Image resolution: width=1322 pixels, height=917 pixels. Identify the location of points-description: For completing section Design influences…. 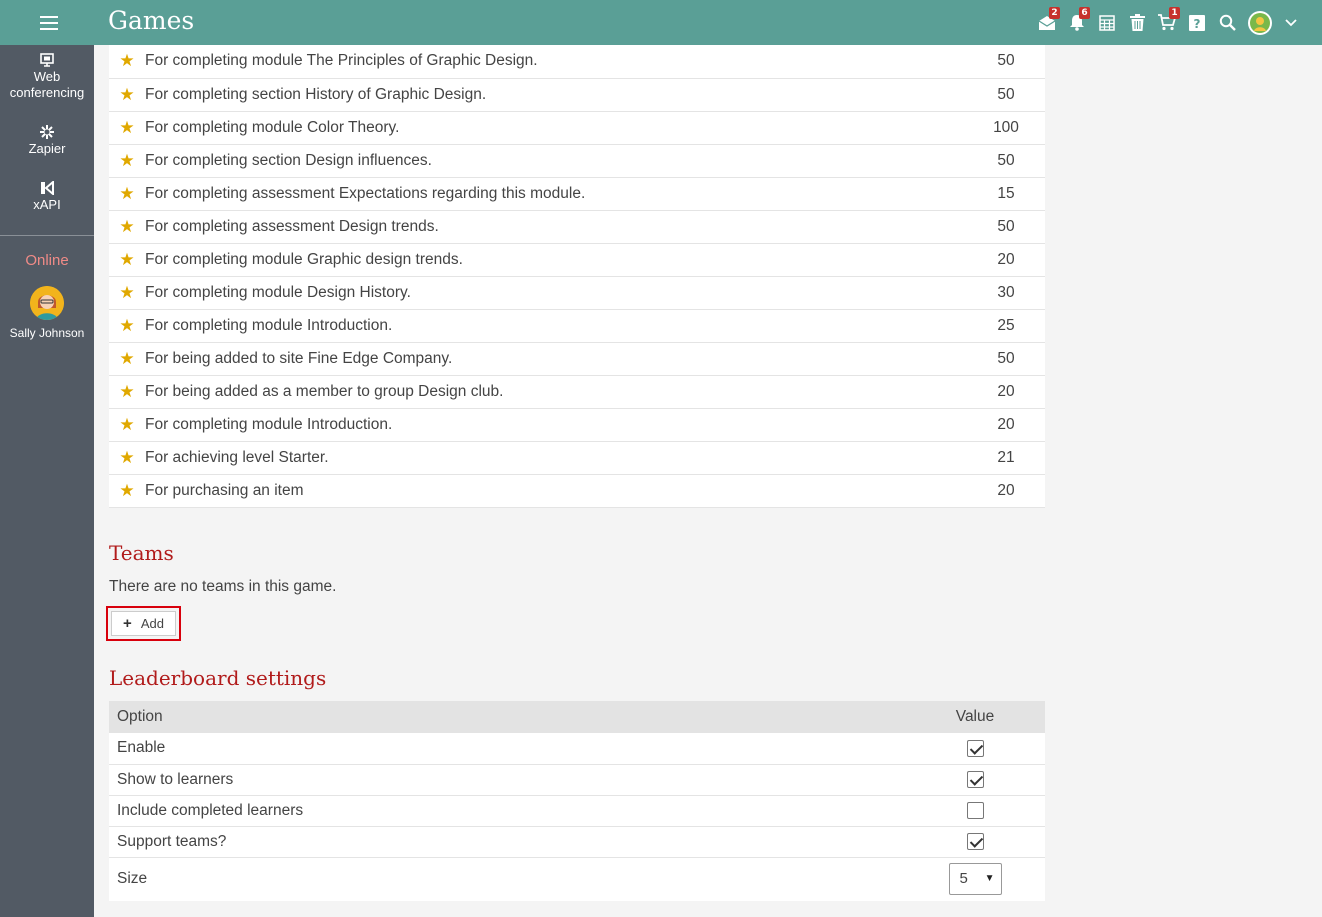
(560, 161).